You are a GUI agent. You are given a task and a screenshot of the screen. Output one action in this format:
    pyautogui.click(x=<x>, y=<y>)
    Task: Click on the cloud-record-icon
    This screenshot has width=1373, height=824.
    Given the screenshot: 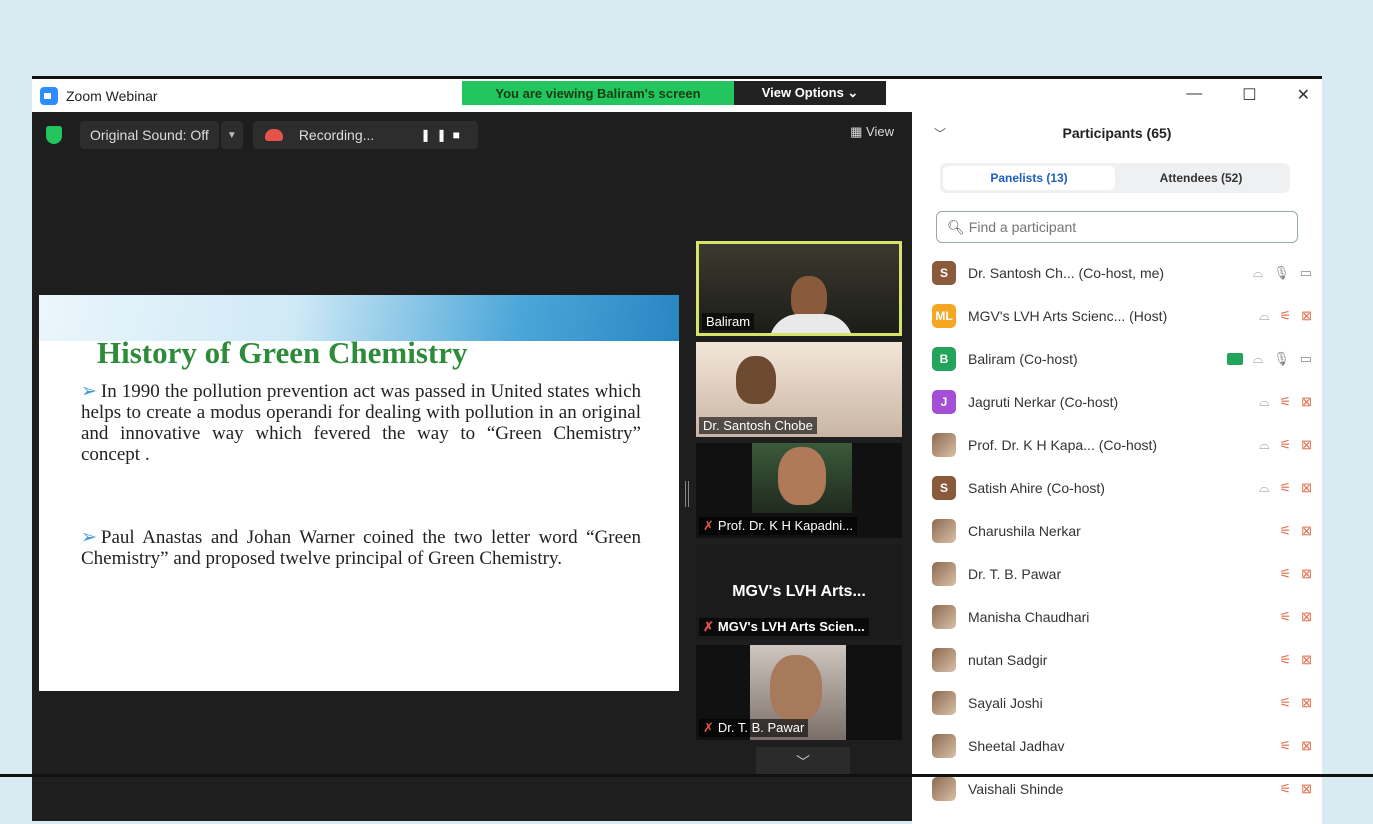 What is the action you would take?
    pyautogui.click(x=273, y=135)
    